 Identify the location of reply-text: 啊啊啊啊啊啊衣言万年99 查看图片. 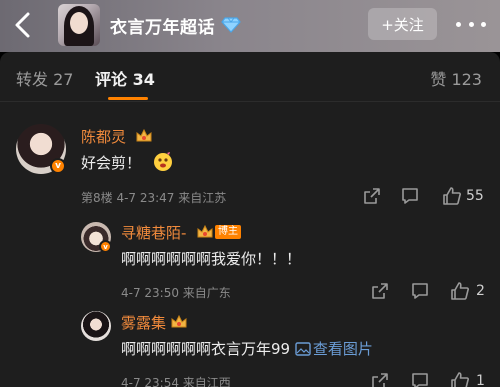
(247, 348).